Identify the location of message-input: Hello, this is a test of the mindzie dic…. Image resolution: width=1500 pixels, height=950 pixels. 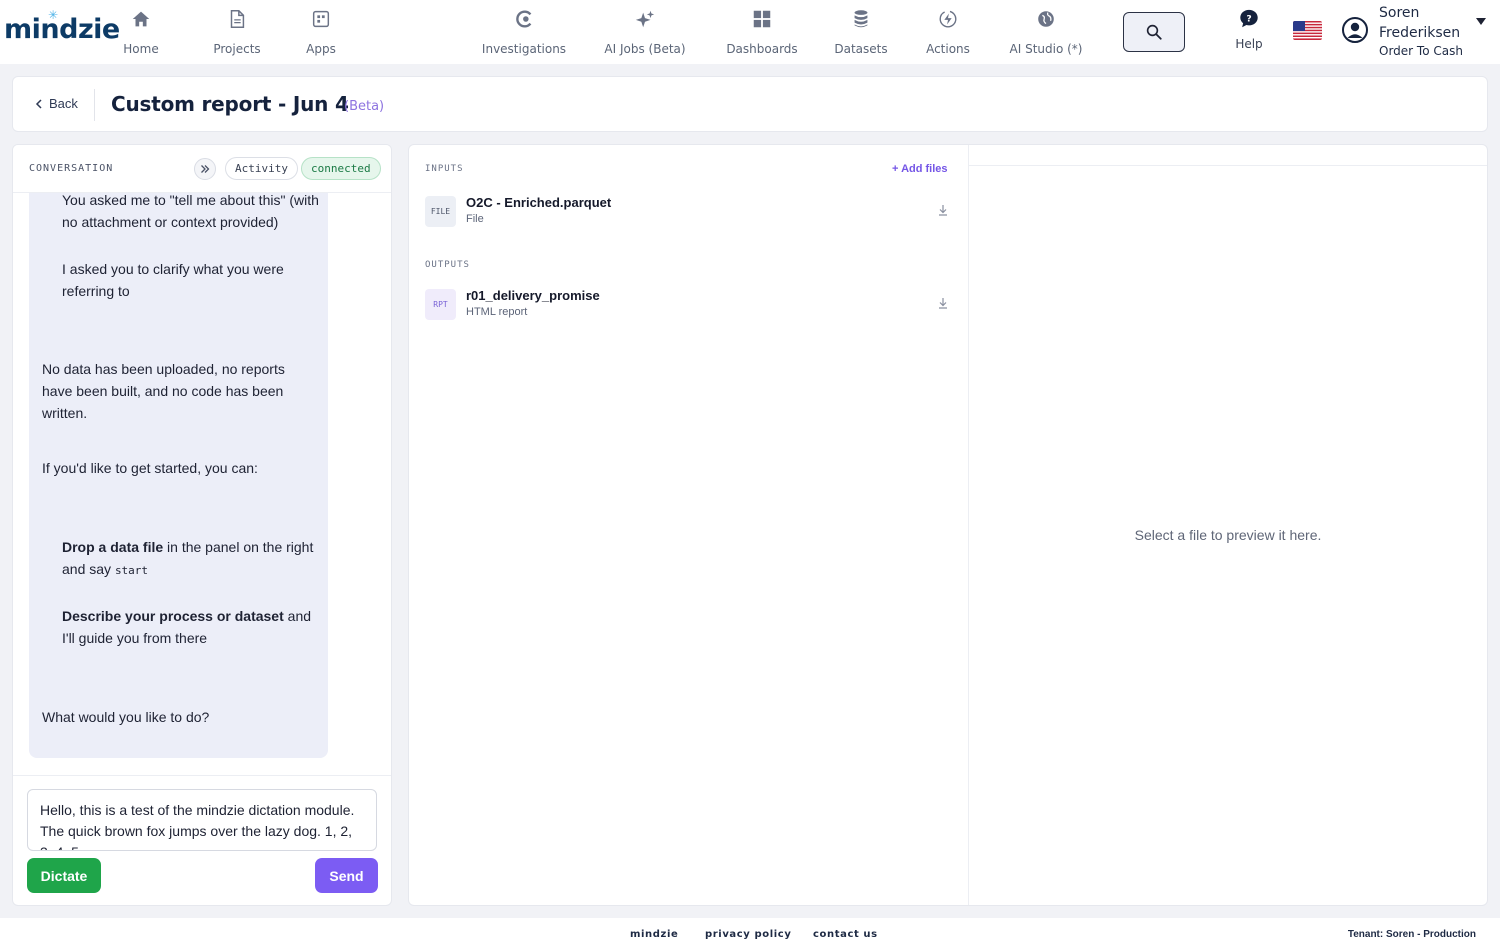
(202, 820).